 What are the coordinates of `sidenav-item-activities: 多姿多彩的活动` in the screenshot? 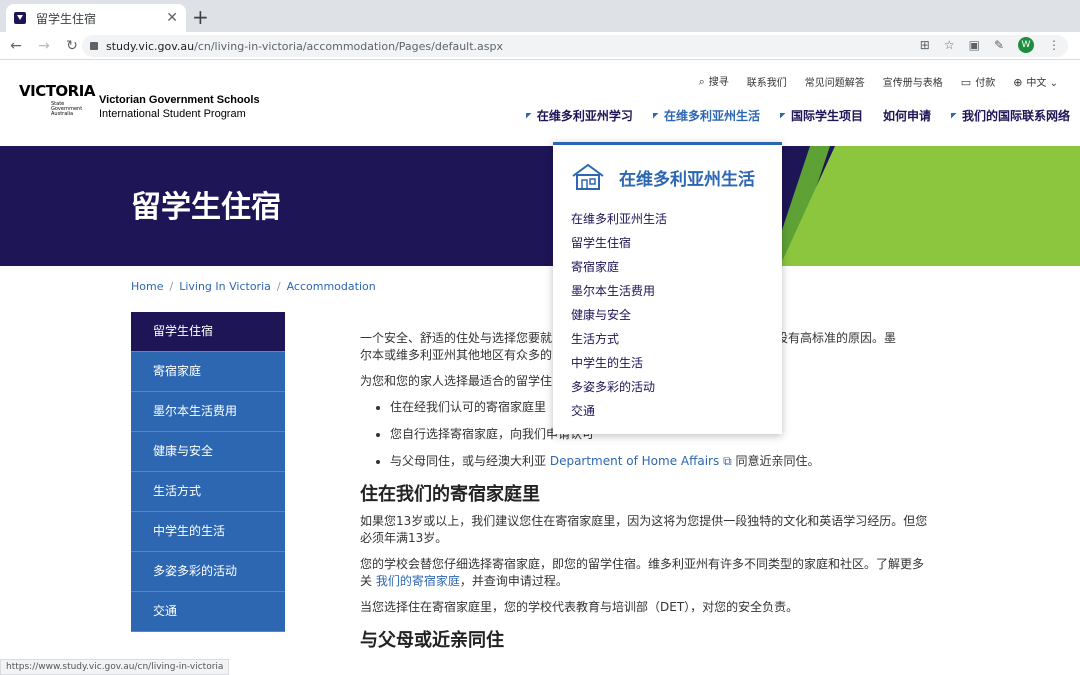 It's located at (208, 572).